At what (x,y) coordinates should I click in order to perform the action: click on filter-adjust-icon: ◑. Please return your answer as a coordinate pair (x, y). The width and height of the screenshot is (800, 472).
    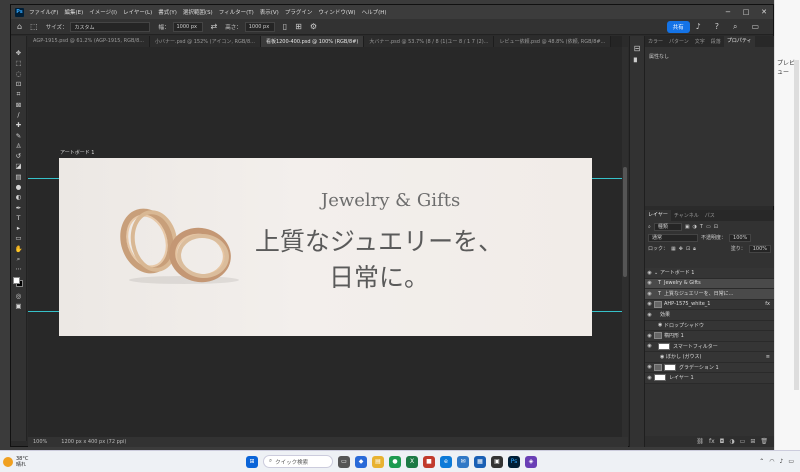
    Looking at the image, I should click on (695, 227).